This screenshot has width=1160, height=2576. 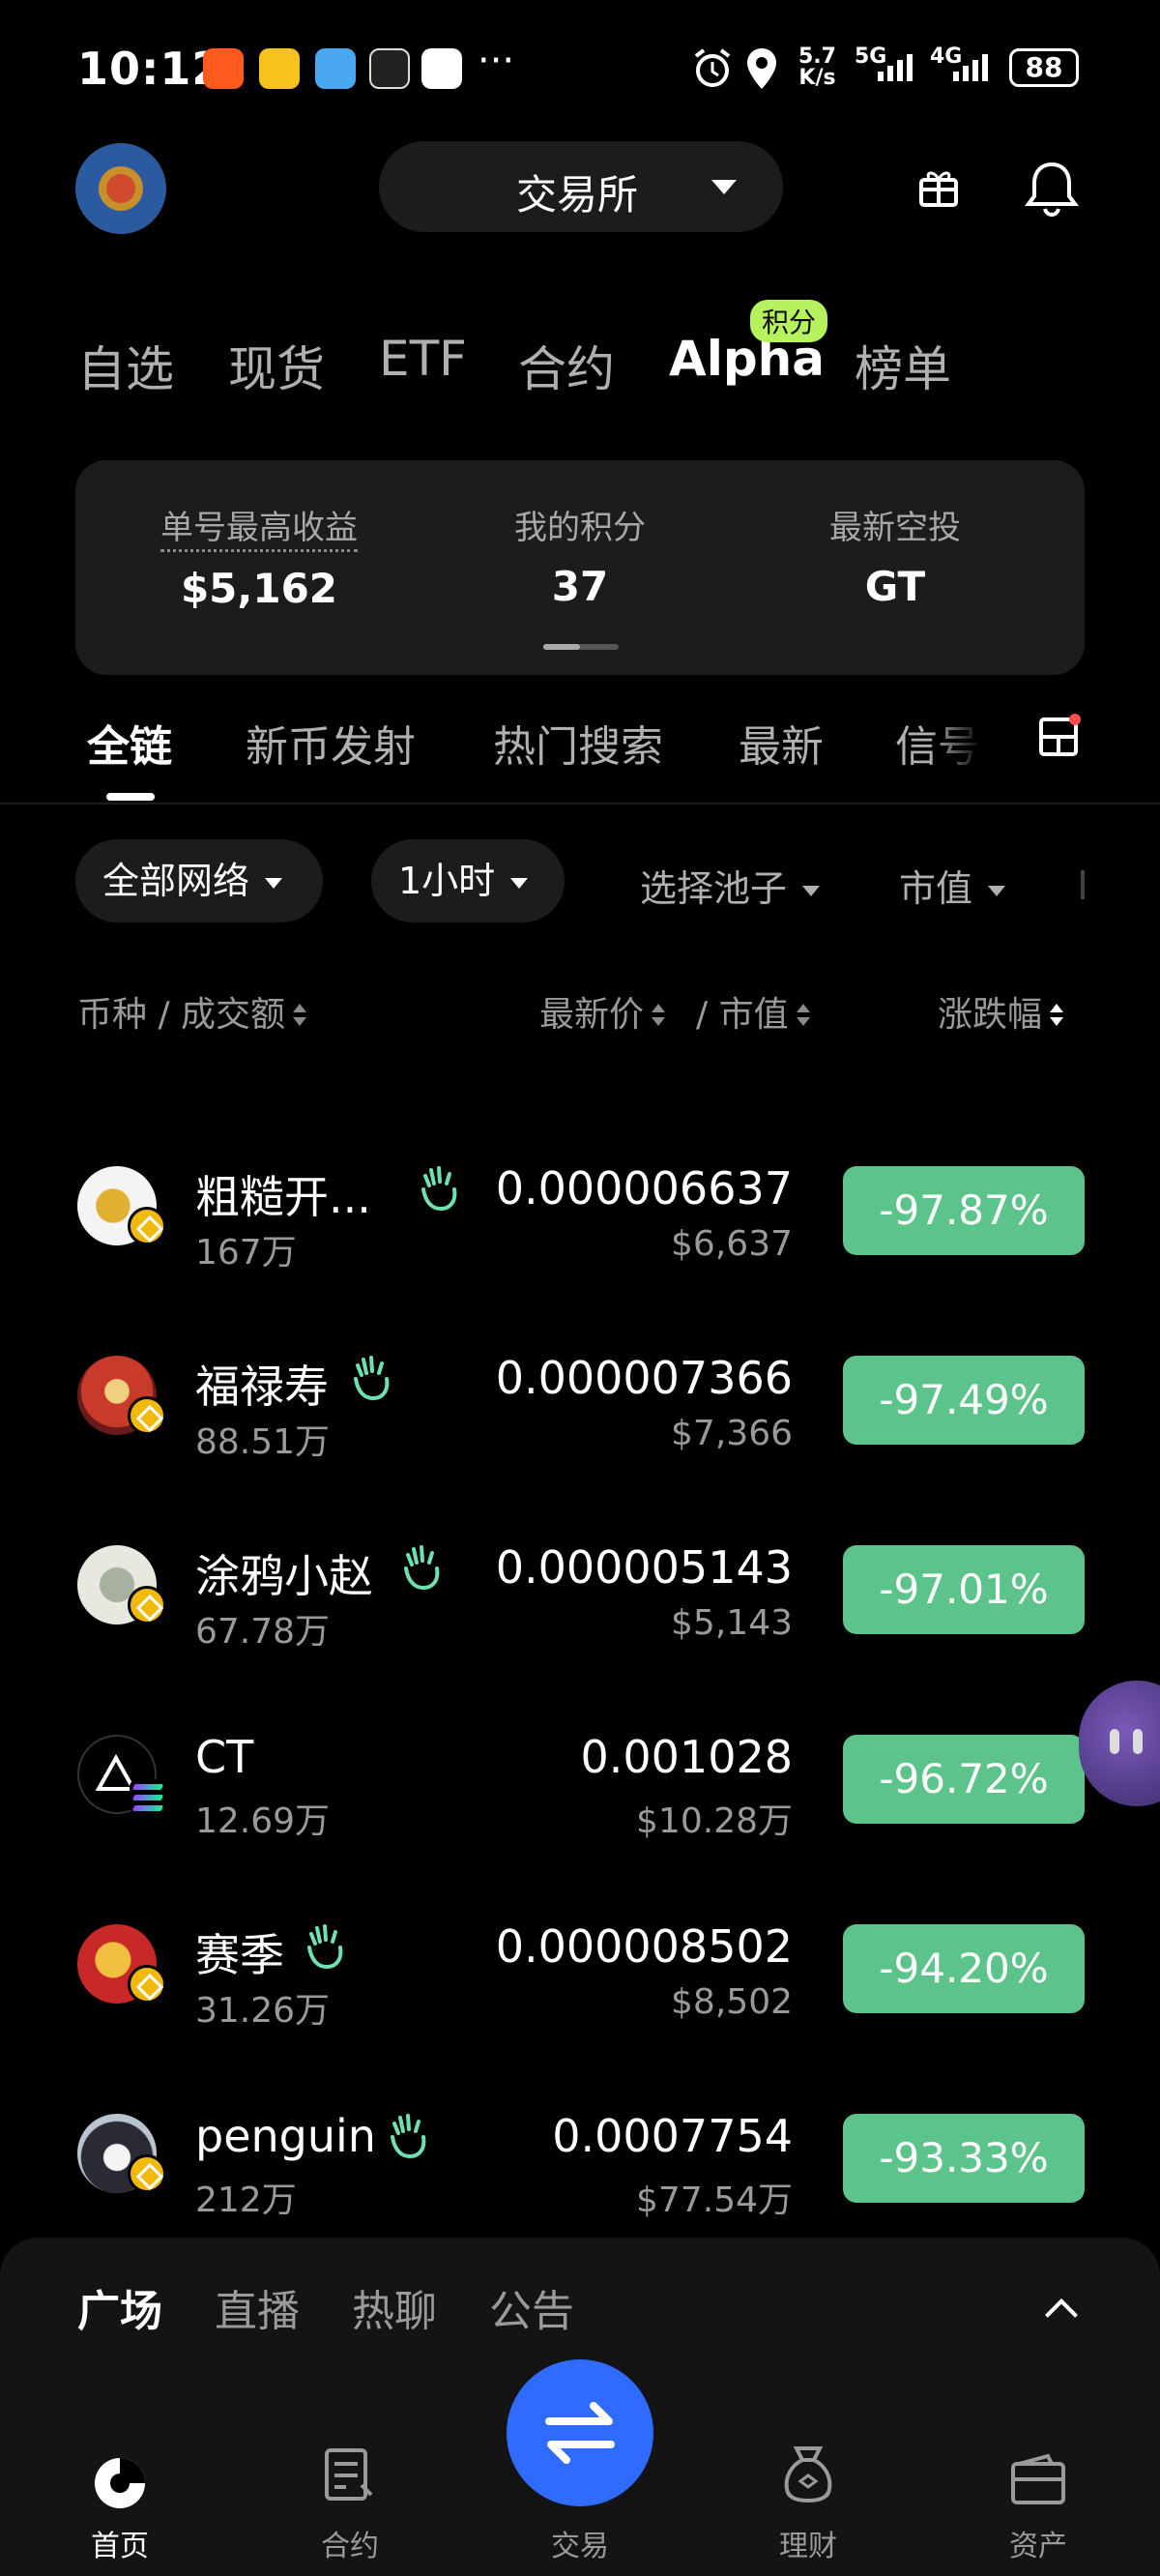 I want to click on signal-4g: 4G, so click(x=959, y=62).